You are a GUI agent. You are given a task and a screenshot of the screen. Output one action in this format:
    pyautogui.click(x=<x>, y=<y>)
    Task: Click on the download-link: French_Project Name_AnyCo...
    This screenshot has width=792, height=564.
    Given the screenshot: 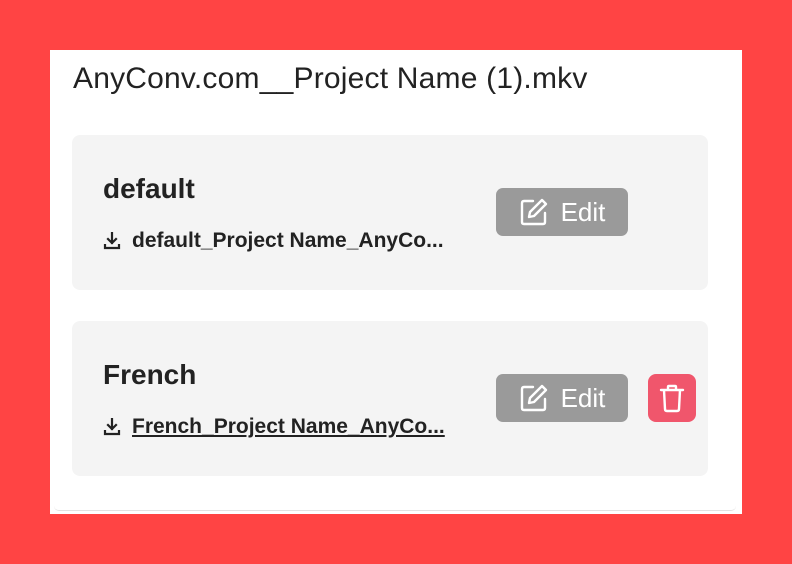 What is the action you would take?
    pyautogui.click(x=274, y=427)
    